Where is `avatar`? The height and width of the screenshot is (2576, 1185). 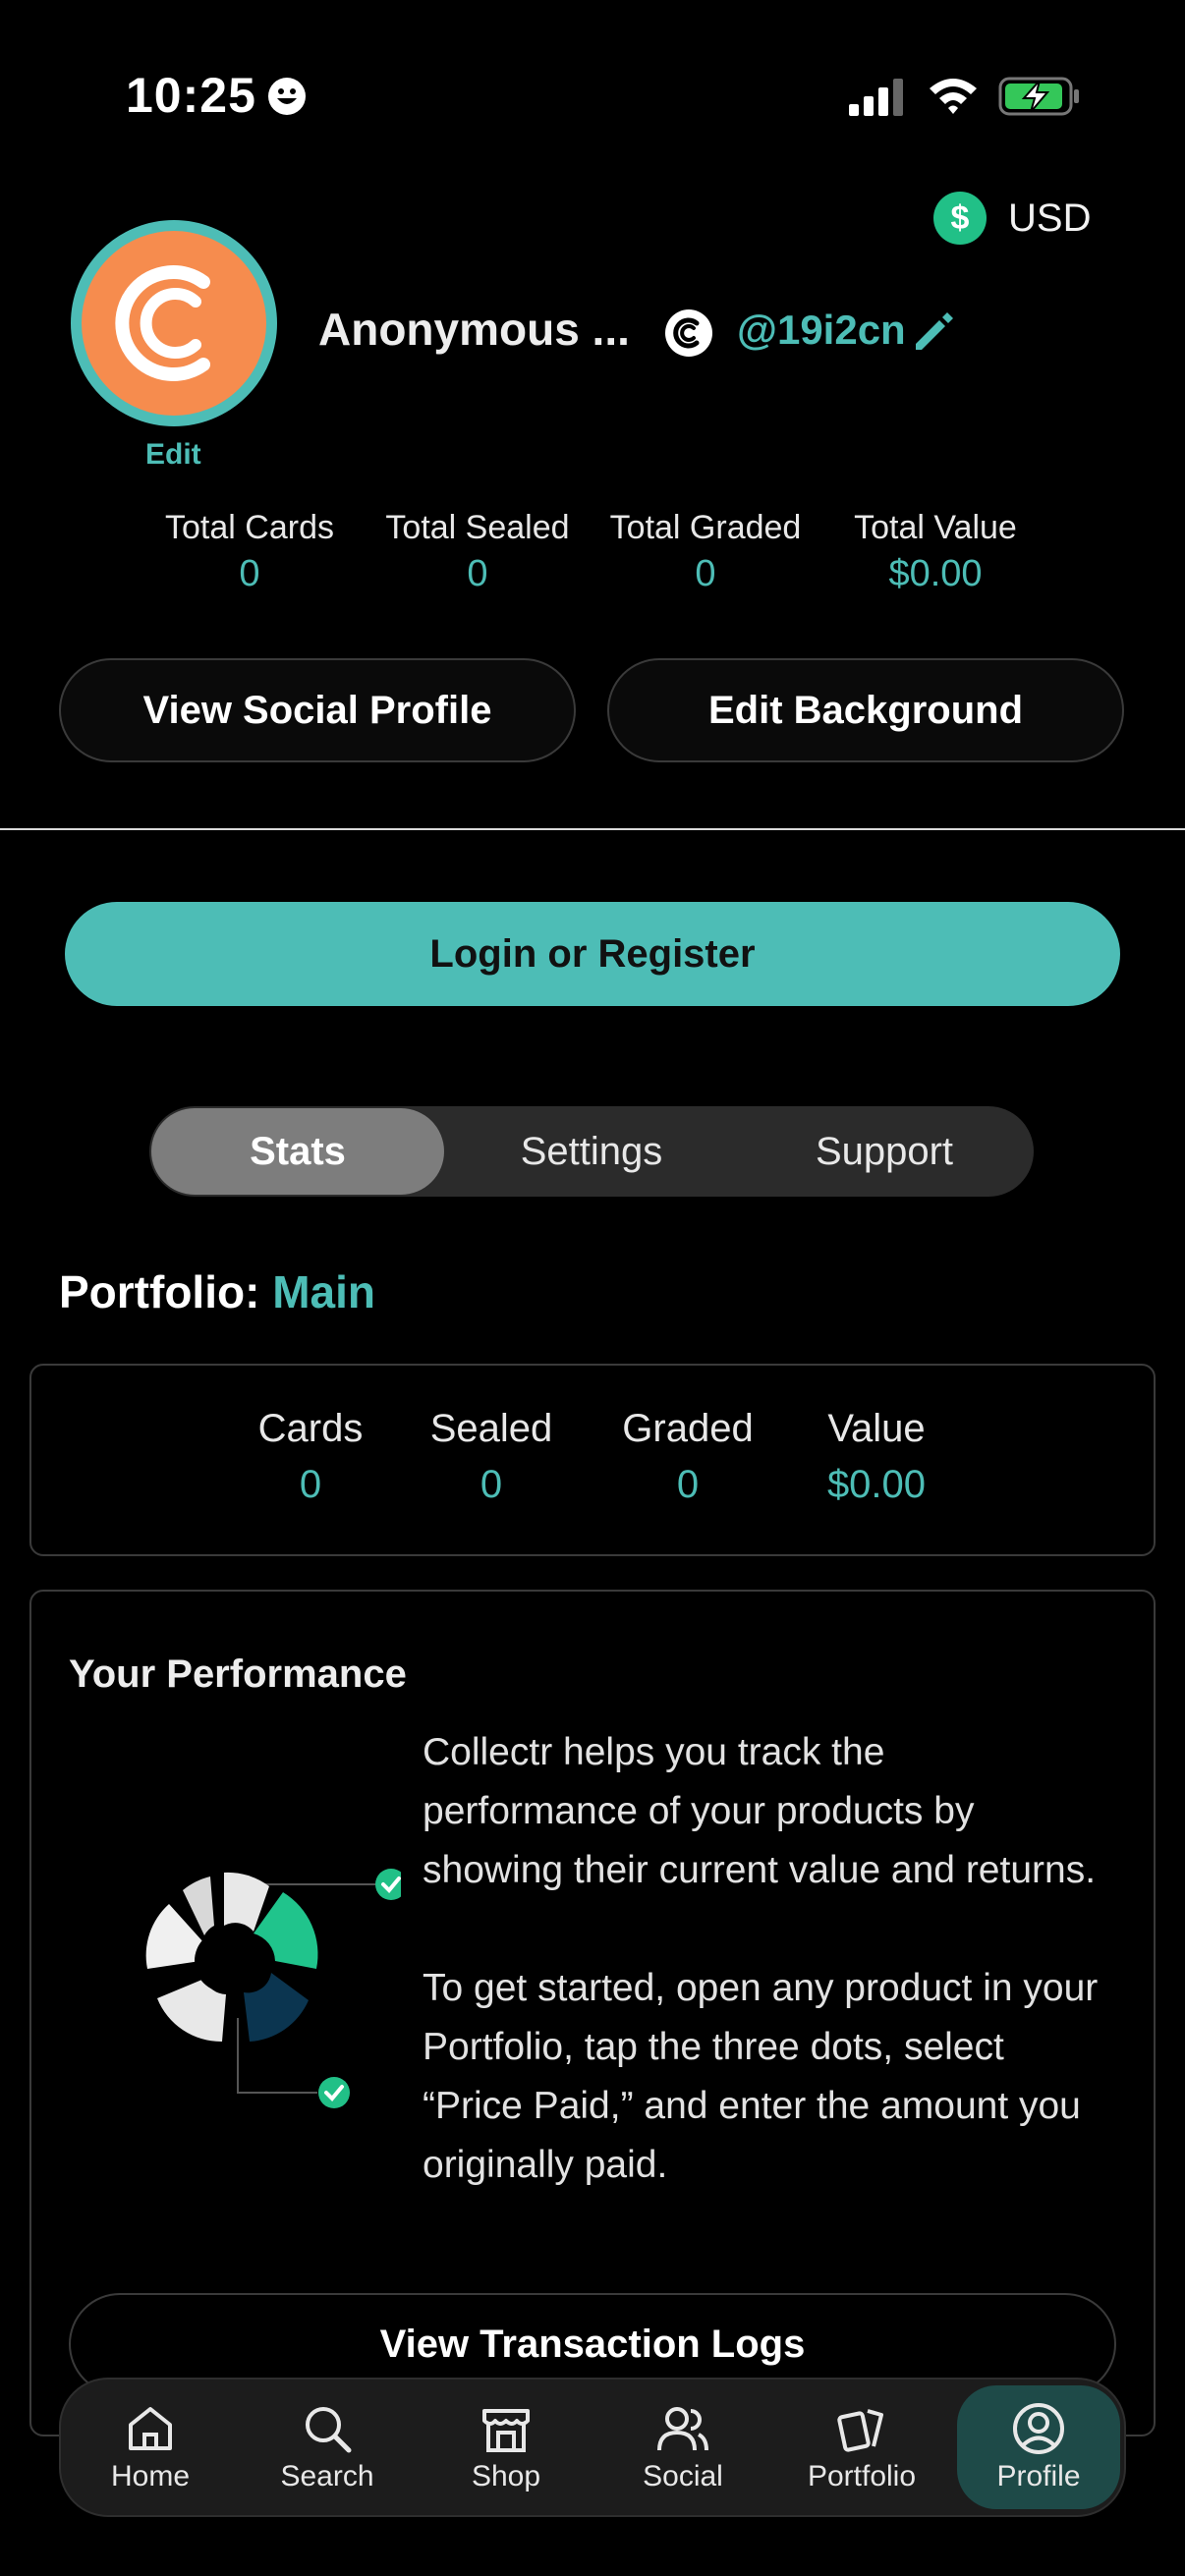
avatar is located at coordinates (174, 323).